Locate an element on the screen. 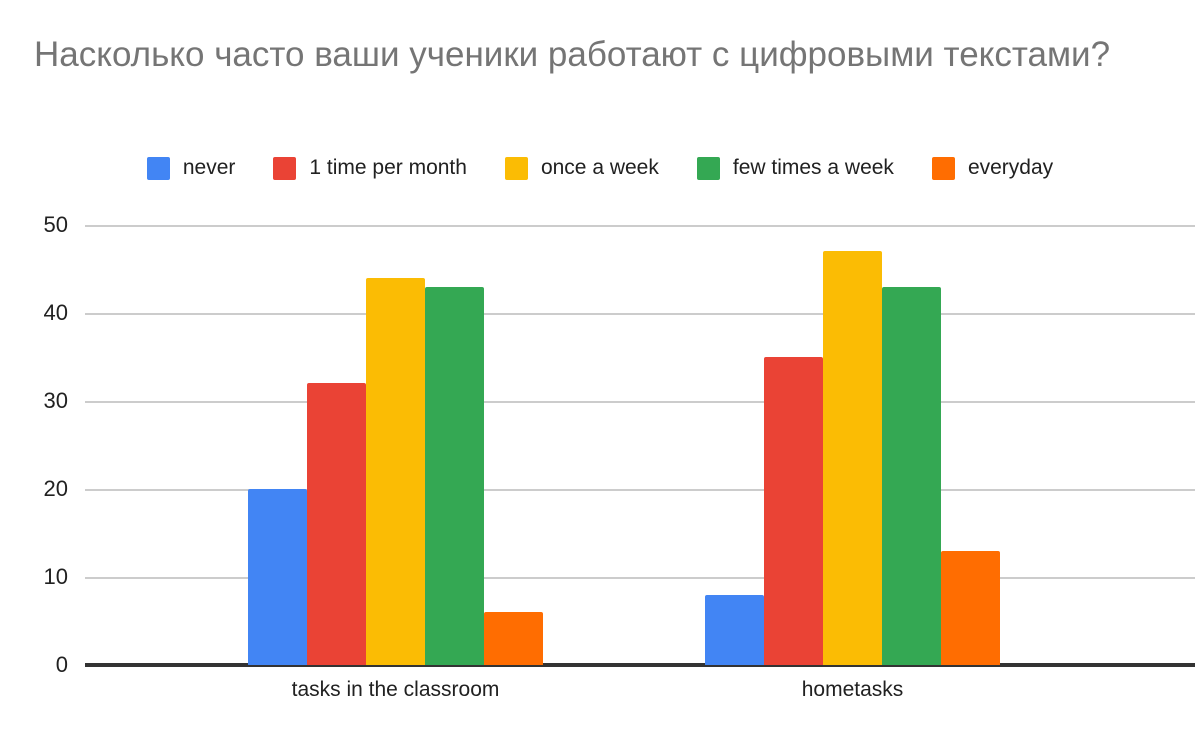 The image size is (1200, 742). legend-label: once a week is located at coordinates (599, 167).